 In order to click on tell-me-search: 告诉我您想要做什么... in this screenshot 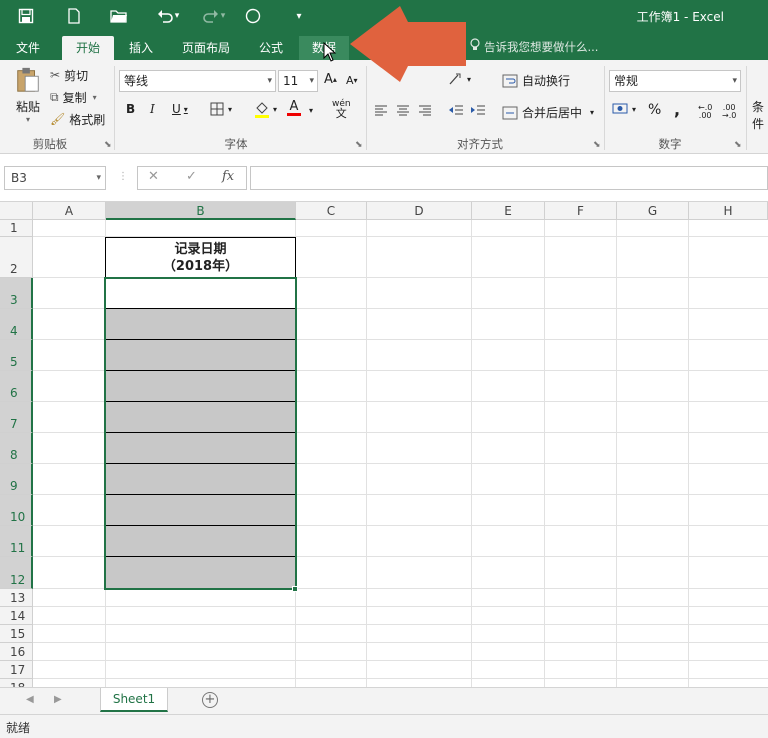, I will do `click(534, 46)`.